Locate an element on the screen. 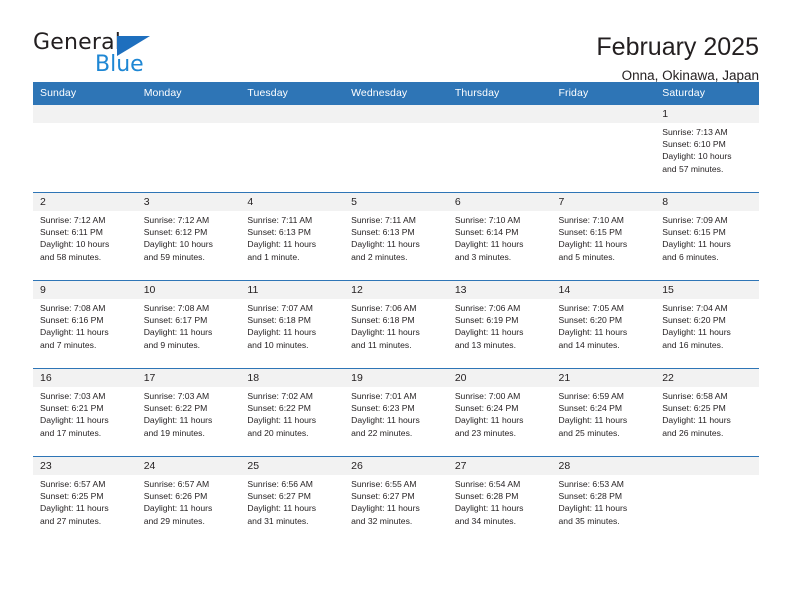 Image resolution: width=792 pixels, height=612 pixels. sunset-time: Sunset: 6:10 PM is located at coordinates (694, 144).